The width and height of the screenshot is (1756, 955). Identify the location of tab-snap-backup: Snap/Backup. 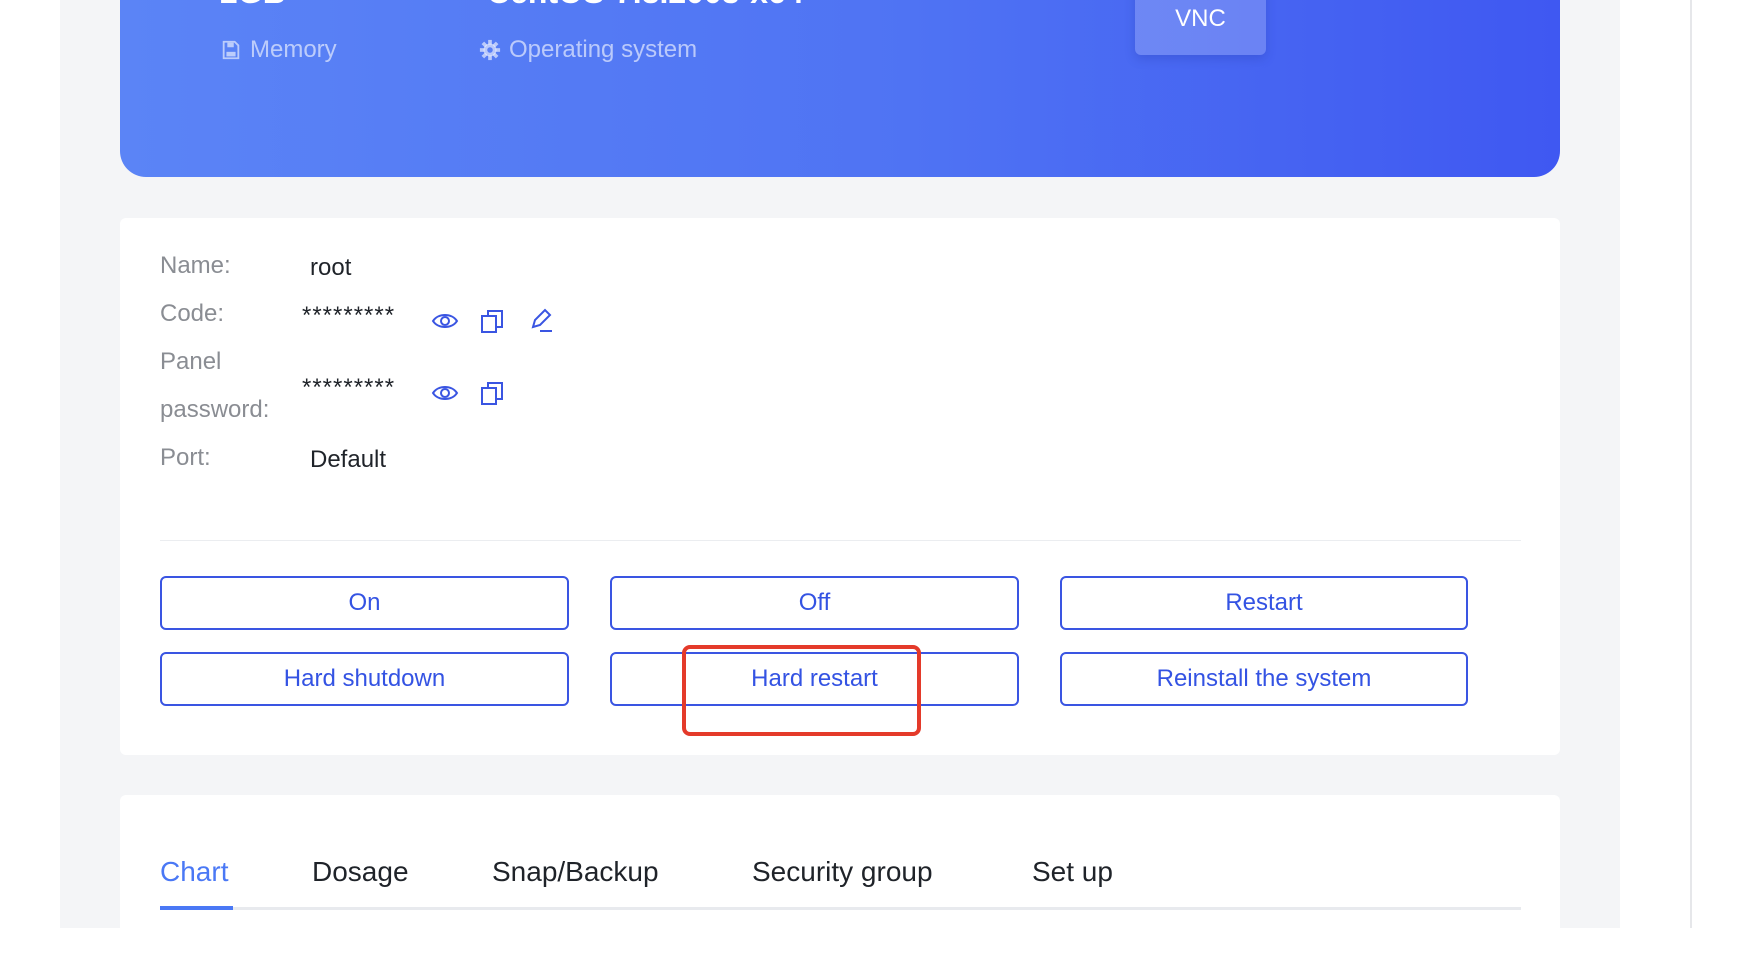
(575, 872).